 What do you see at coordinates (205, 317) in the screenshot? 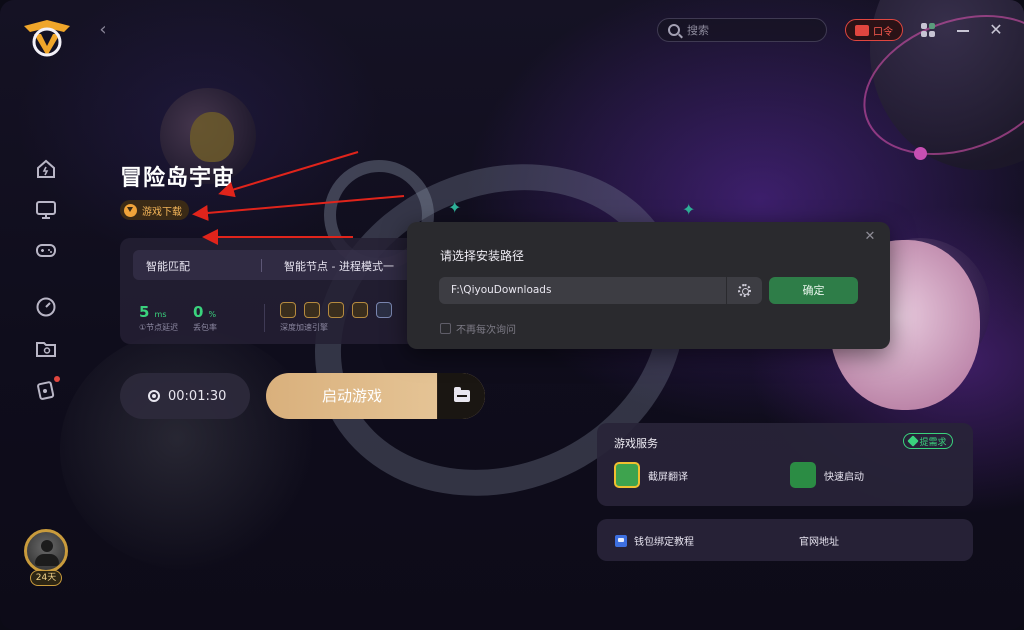
I see `packet-loss-stat: 0 % 丢包率` at bounding box center [205, 317].